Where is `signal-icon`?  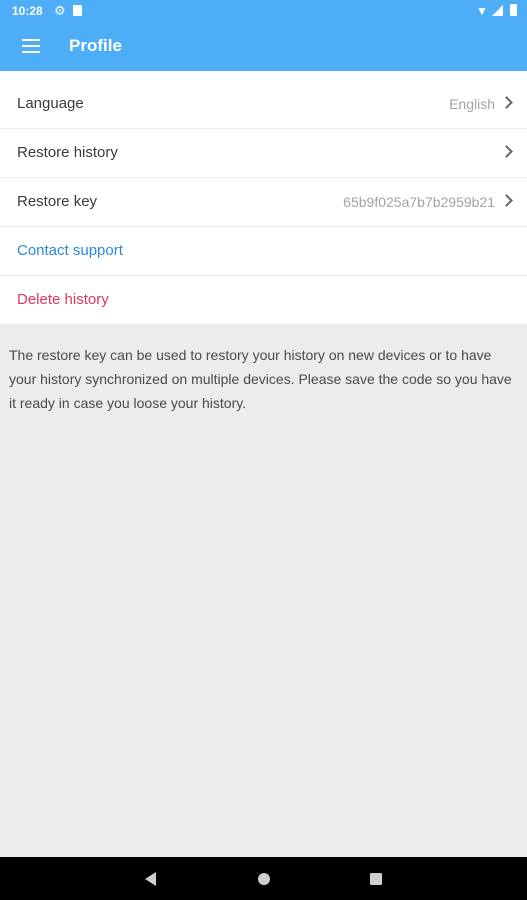 signal-icon is located at coordinates (497, 10).